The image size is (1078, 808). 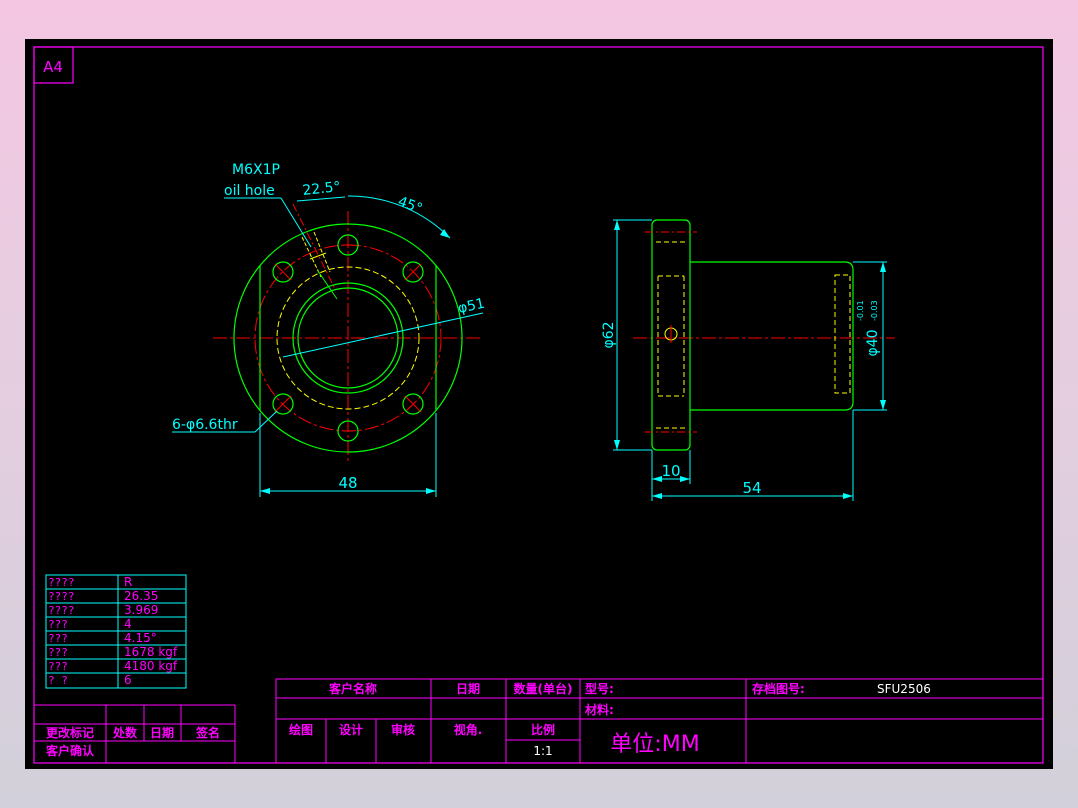 I want to click on check-label: 审核, so click(x=403, y=729).